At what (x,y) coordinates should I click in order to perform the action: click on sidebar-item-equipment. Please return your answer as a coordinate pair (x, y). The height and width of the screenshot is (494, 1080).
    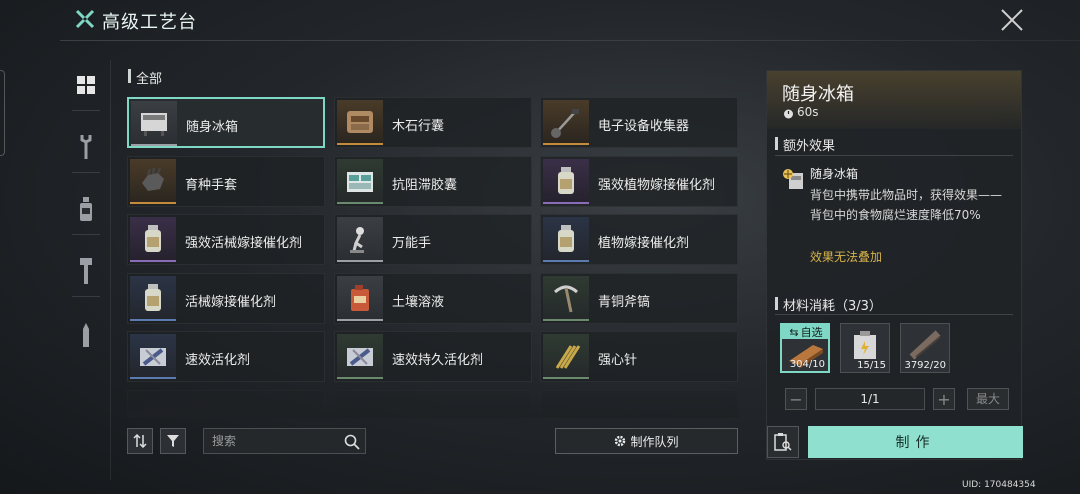
    Looking at the image, I should click on (86, 271).